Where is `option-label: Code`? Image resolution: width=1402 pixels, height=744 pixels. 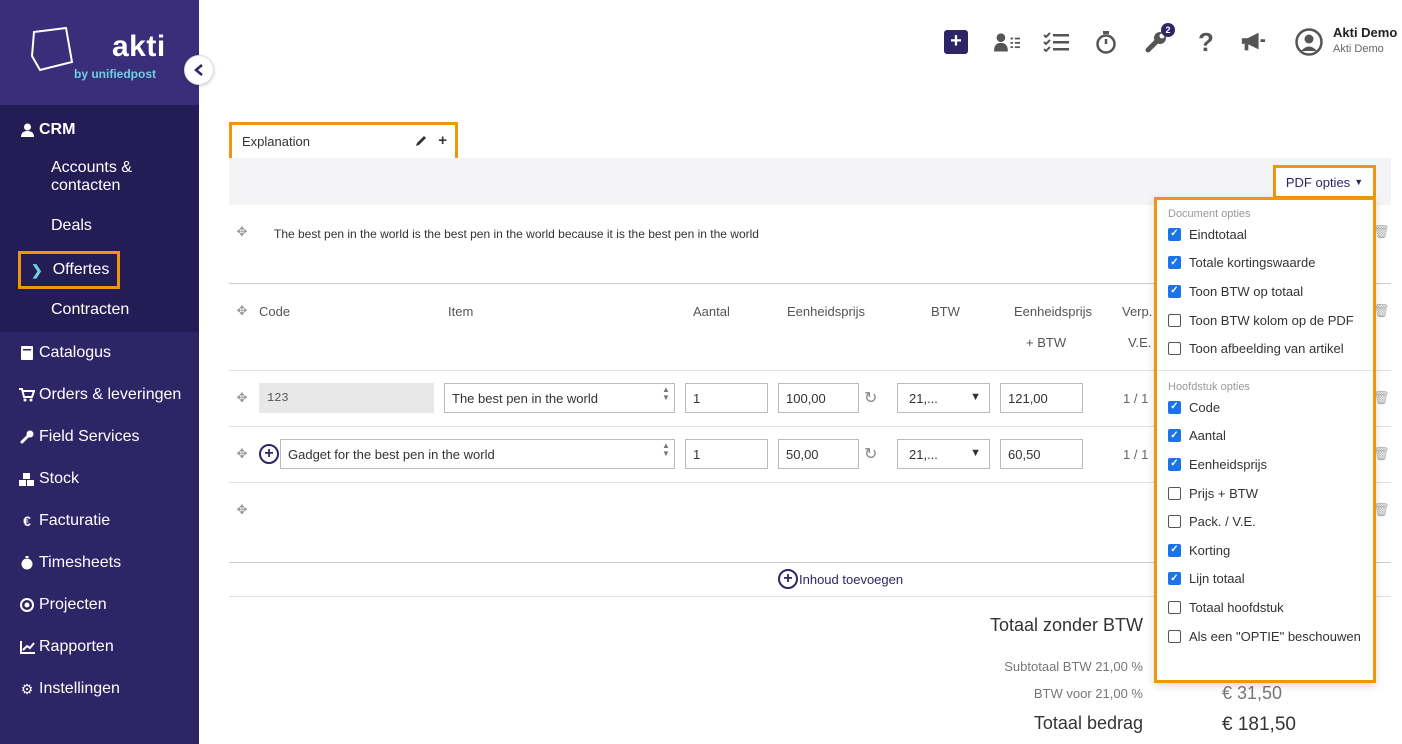
option-label: Code is located at coordinates (1205, 407).